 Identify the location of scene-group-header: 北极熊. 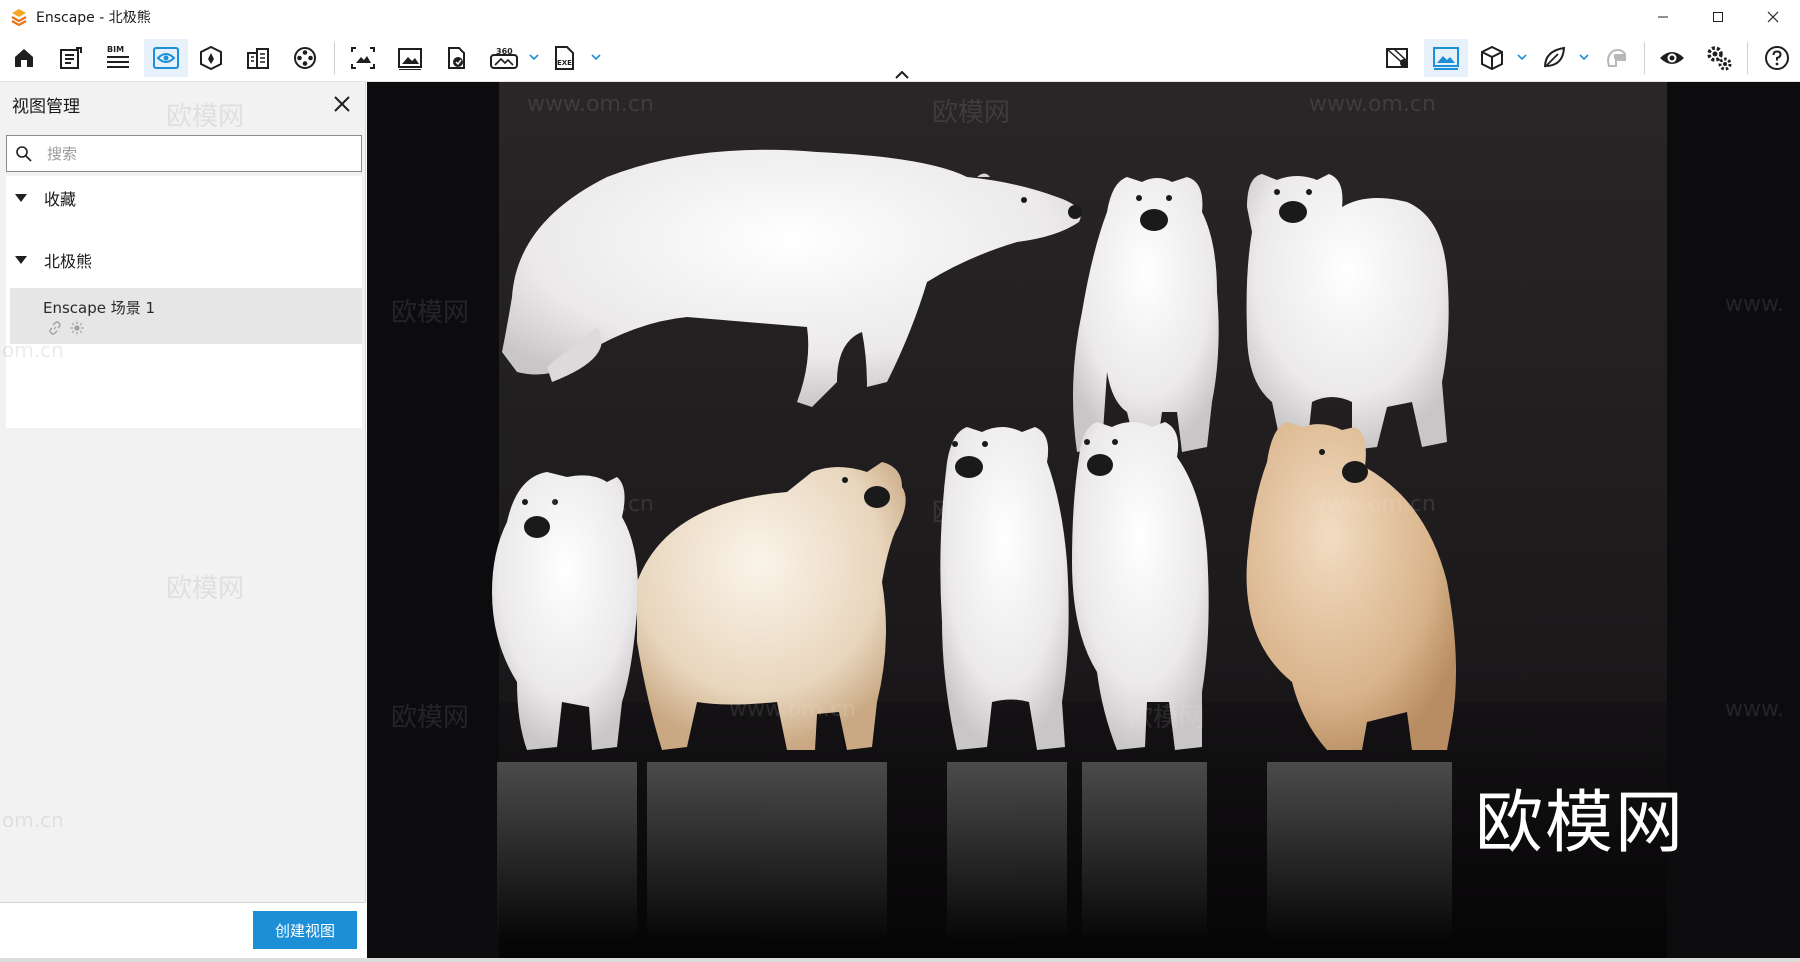
(184, 260).